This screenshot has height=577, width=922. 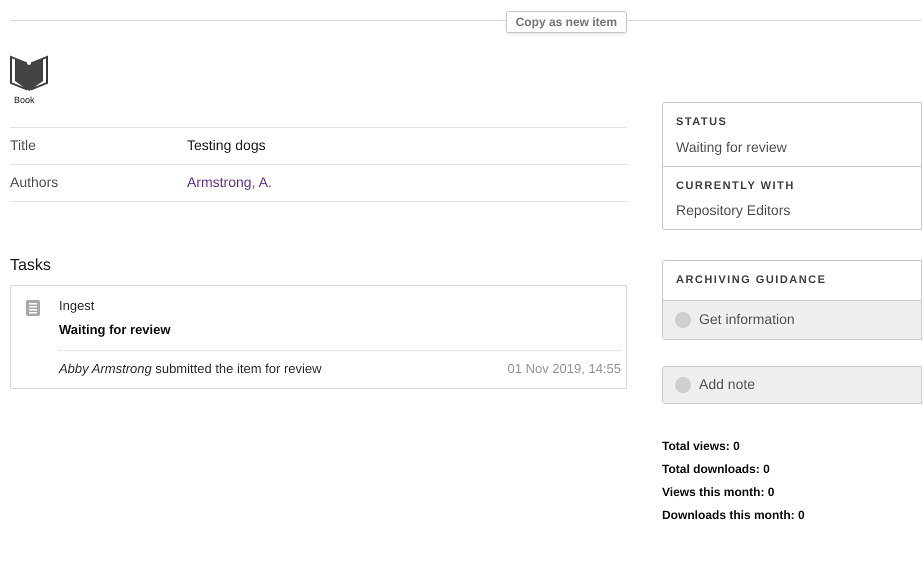 I want to click on panel-value: Waiting for review, so click(x=731, y=147).